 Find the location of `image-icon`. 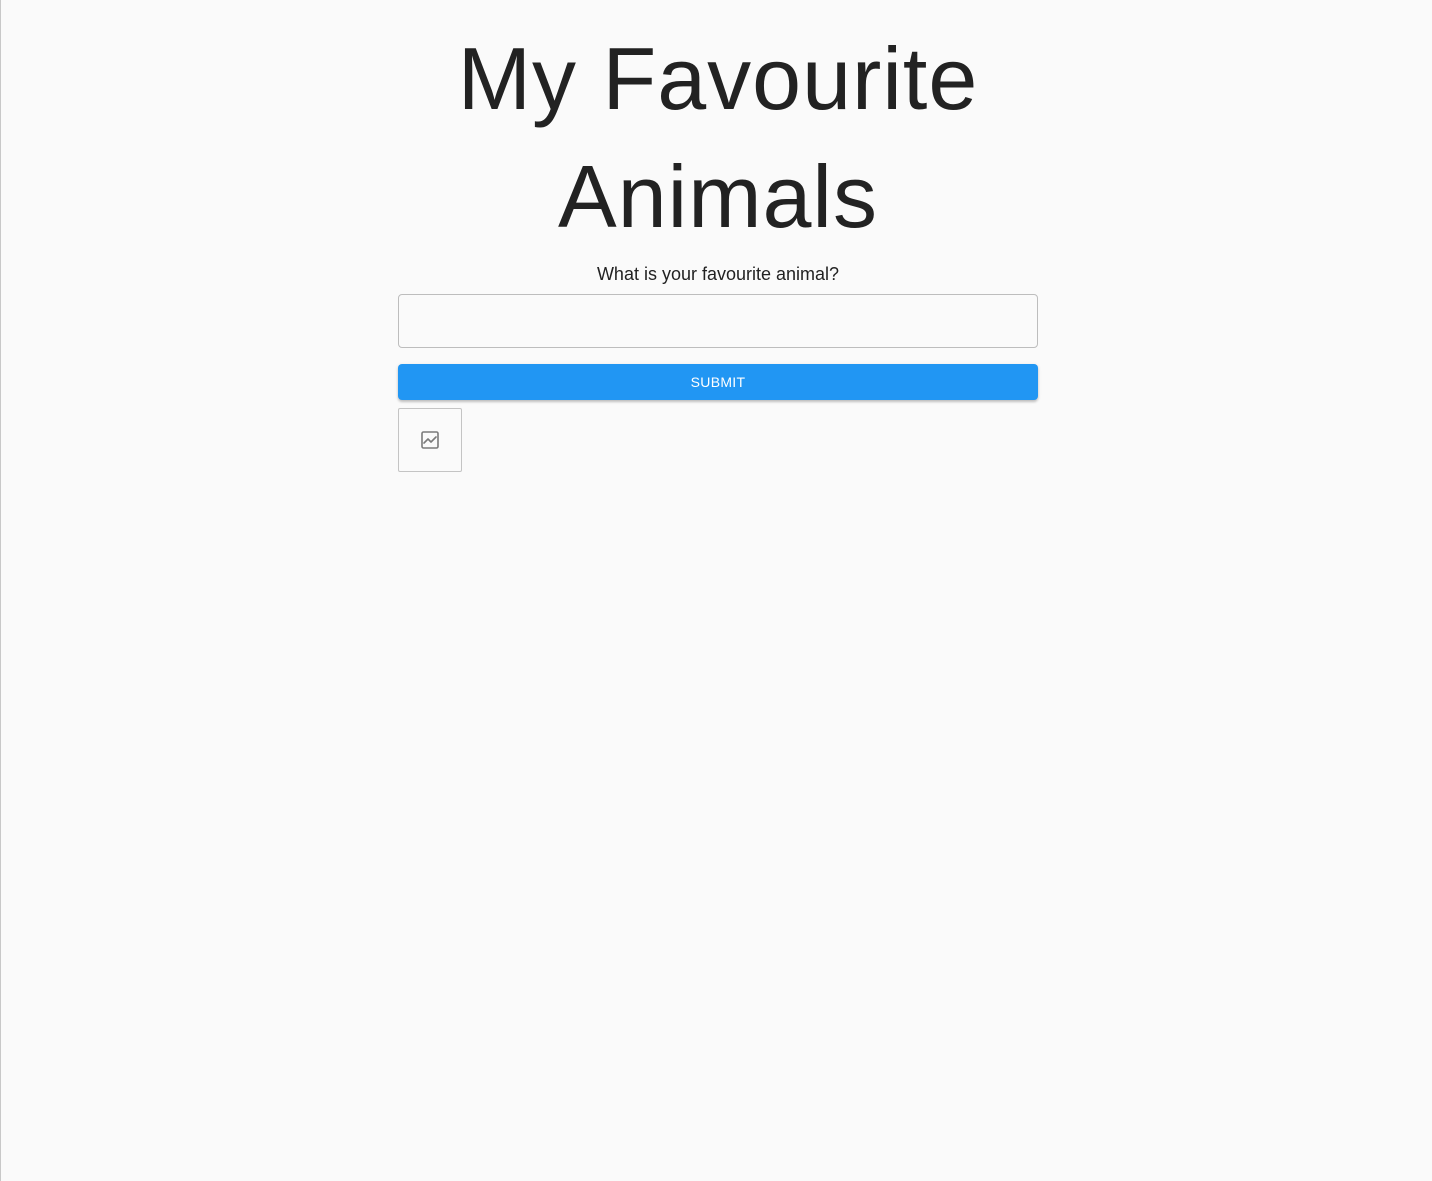

image-icon is located at coordinates (430, 440).